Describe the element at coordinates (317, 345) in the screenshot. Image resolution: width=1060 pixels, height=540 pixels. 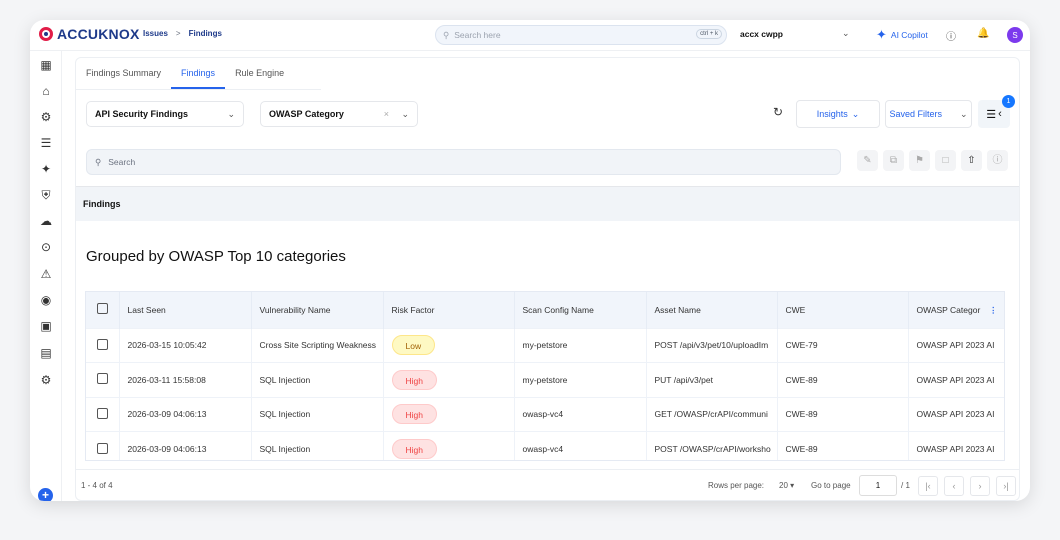
I see `cell-vulnerability-name: Cross Site Scripting Weakness` at that location.